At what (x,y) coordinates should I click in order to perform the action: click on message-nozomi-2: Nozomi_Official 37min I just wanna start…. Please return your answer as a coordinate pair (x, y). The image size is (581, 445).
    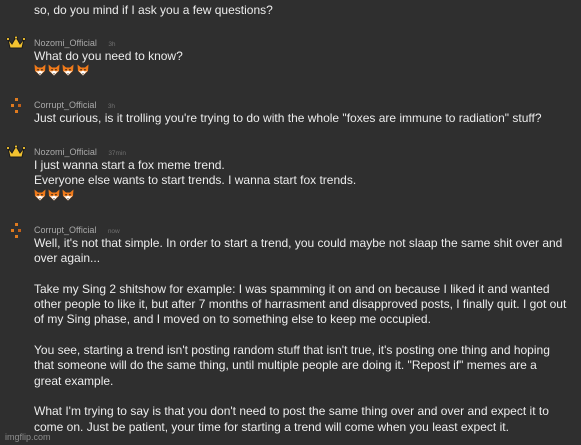
    Looking at the image, I should click on (290, 175).